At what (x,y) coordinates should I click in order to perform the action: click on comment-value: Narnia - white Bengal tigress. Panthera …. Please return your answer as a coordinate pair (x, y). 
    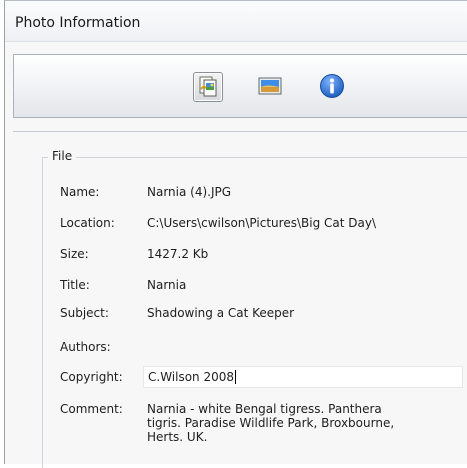
    Looking at the image, I should click on (305, 423).